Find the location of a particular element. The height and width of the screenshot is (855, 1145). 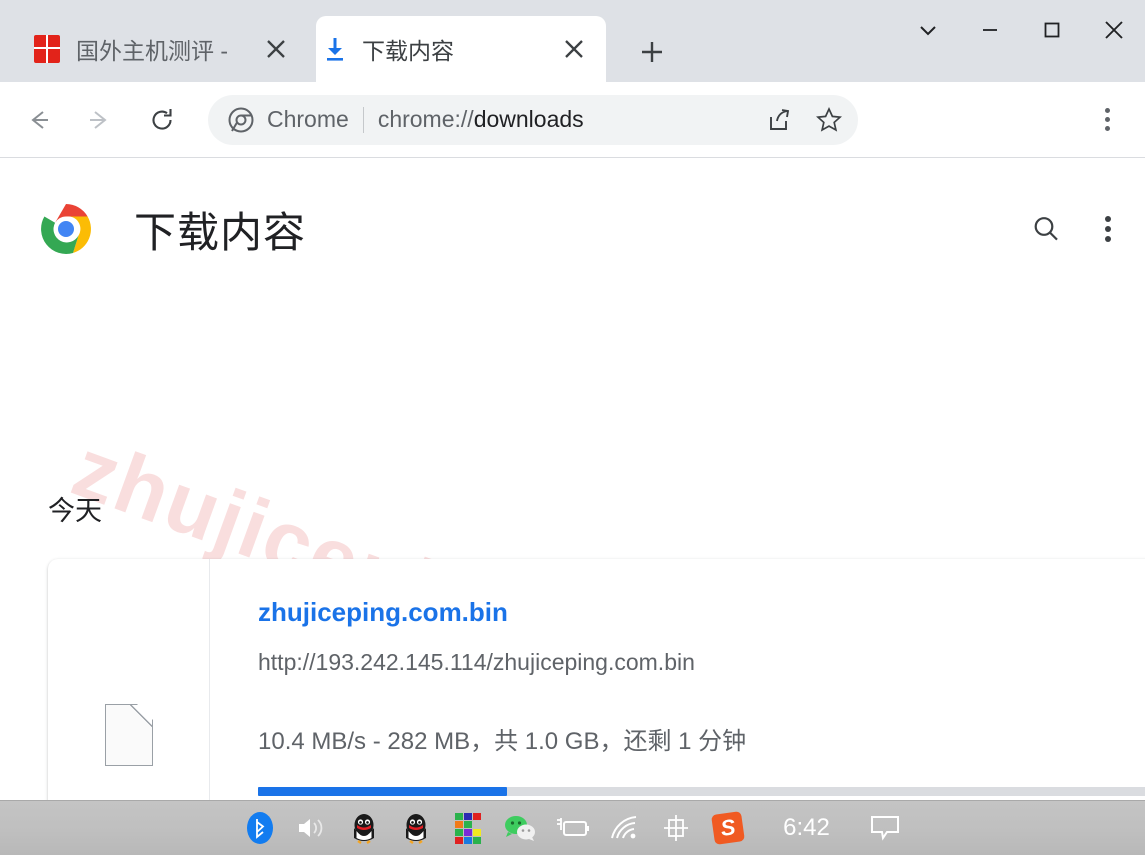

battery-charging-icon is located at coordinates (572, 828).